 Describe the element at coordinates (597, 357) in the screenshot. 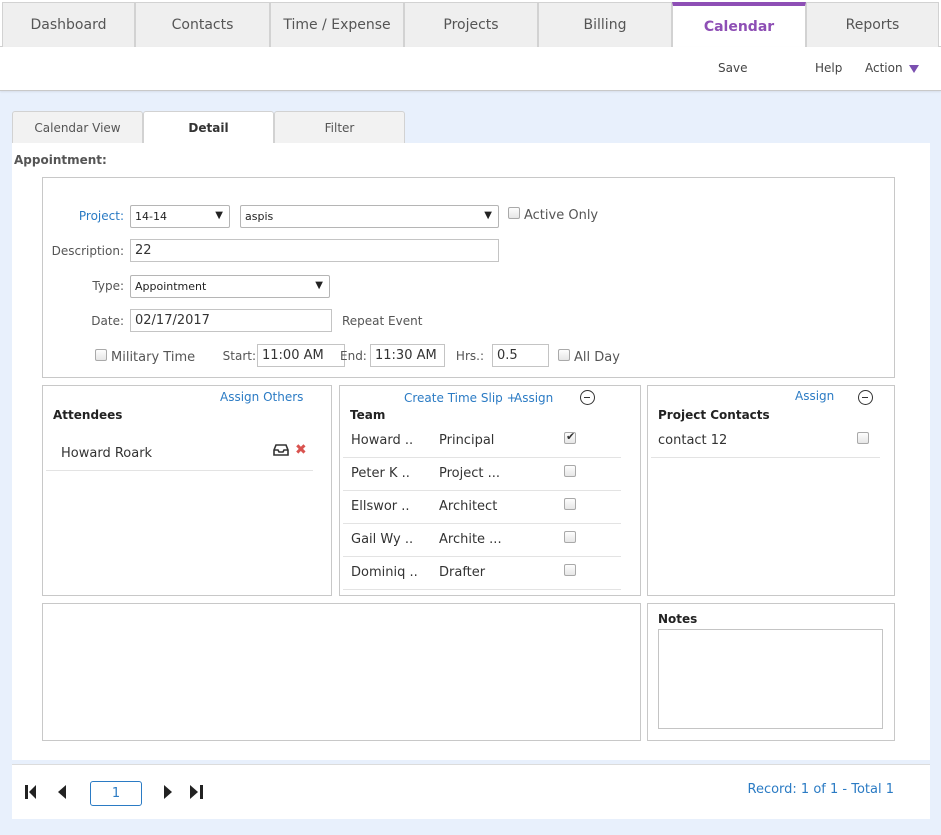

I see `all-day-label: All Day` at that location.